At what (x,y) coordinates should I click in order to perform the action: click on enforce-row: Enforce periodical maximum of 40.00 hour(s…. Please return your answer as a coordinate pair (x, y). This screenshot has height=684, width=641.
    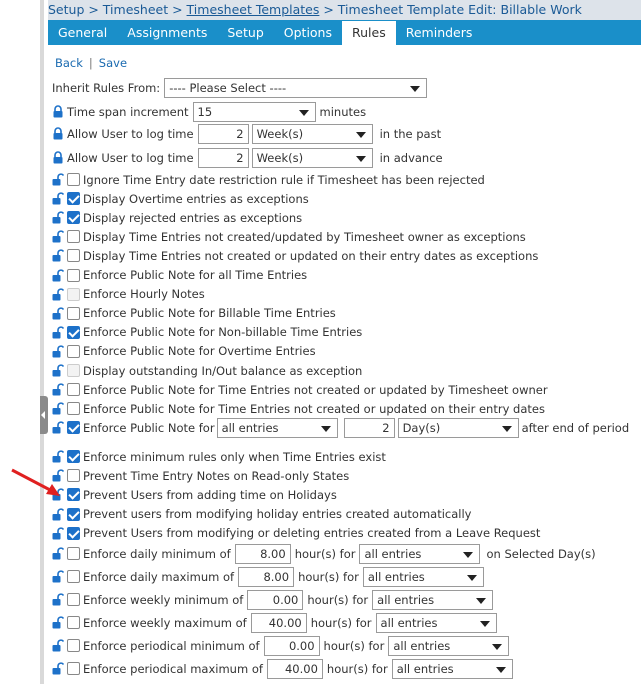
    Looking at the image, I should click on (282, 668).